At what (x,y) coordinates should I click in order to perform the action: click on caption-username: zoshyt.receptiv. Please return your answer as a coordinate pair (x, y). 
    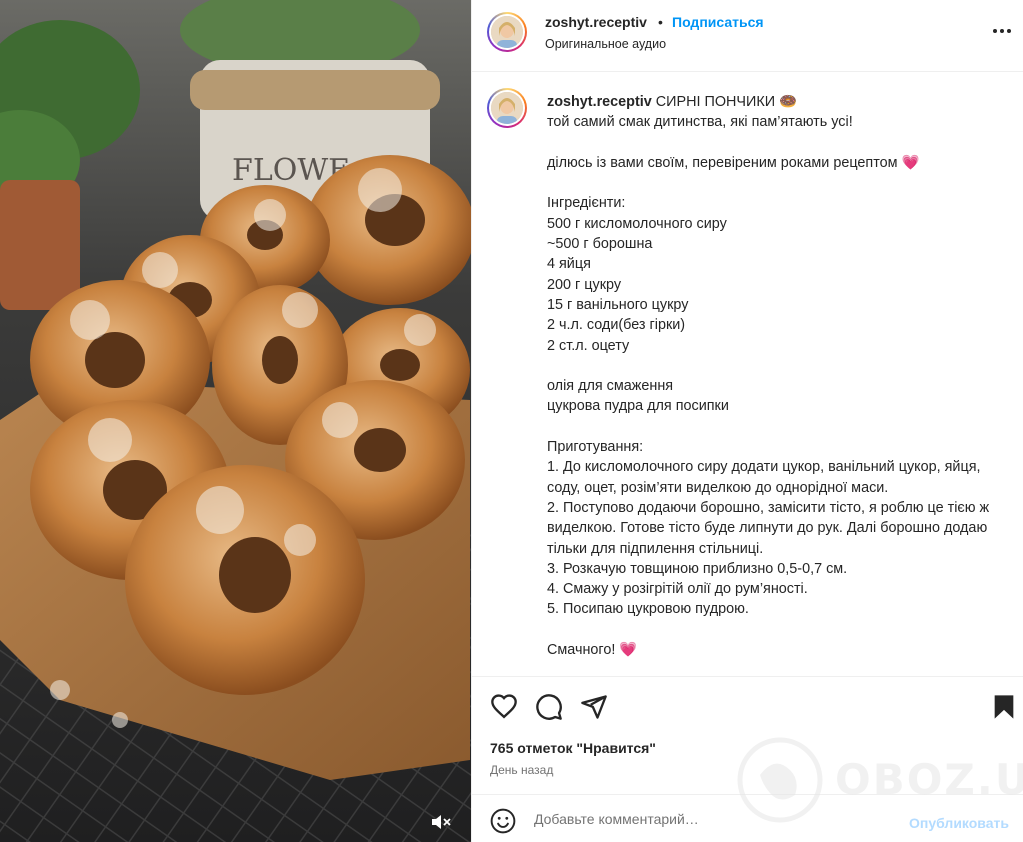
    Looking at the image, I should click on (599, 102).